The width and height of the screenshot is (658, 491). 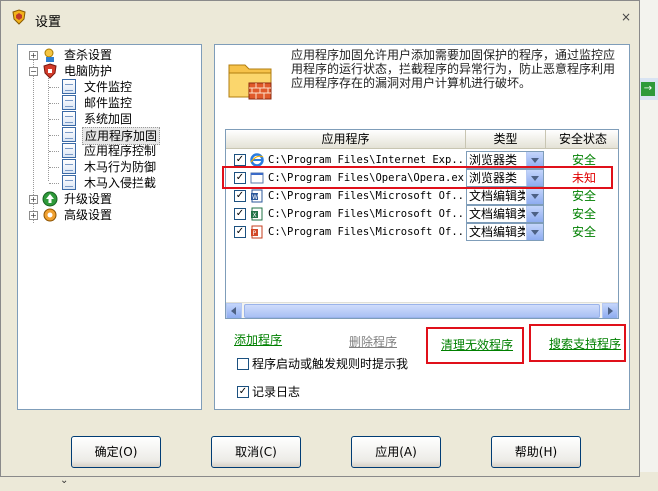 I want to click on protection-icon, so click(x=50, y=71).